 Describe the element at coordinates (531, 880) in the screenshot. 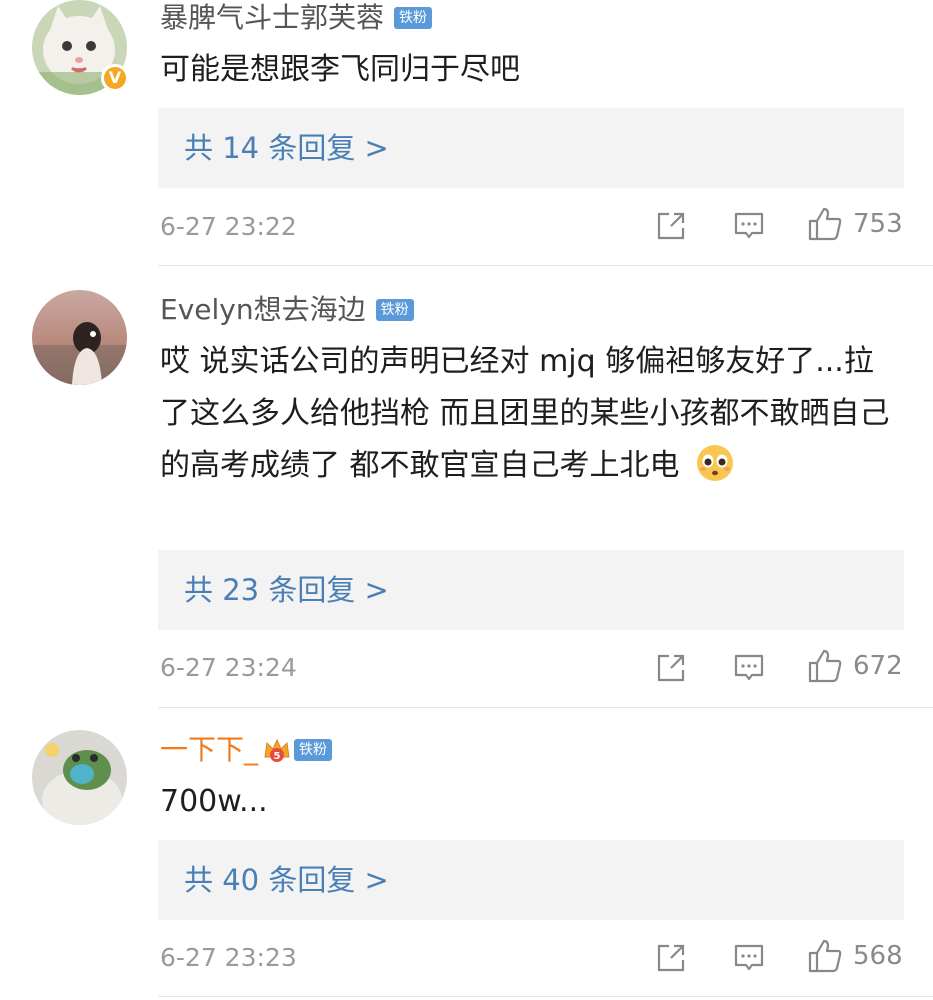

I see `replies-button: 共 40 条回复 >` at that location.